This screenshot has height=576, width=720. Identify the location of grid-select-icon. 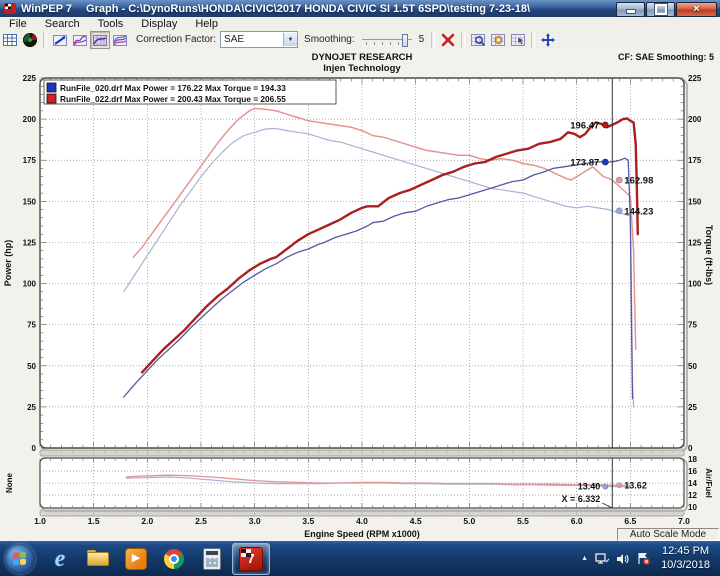
(518, 39).